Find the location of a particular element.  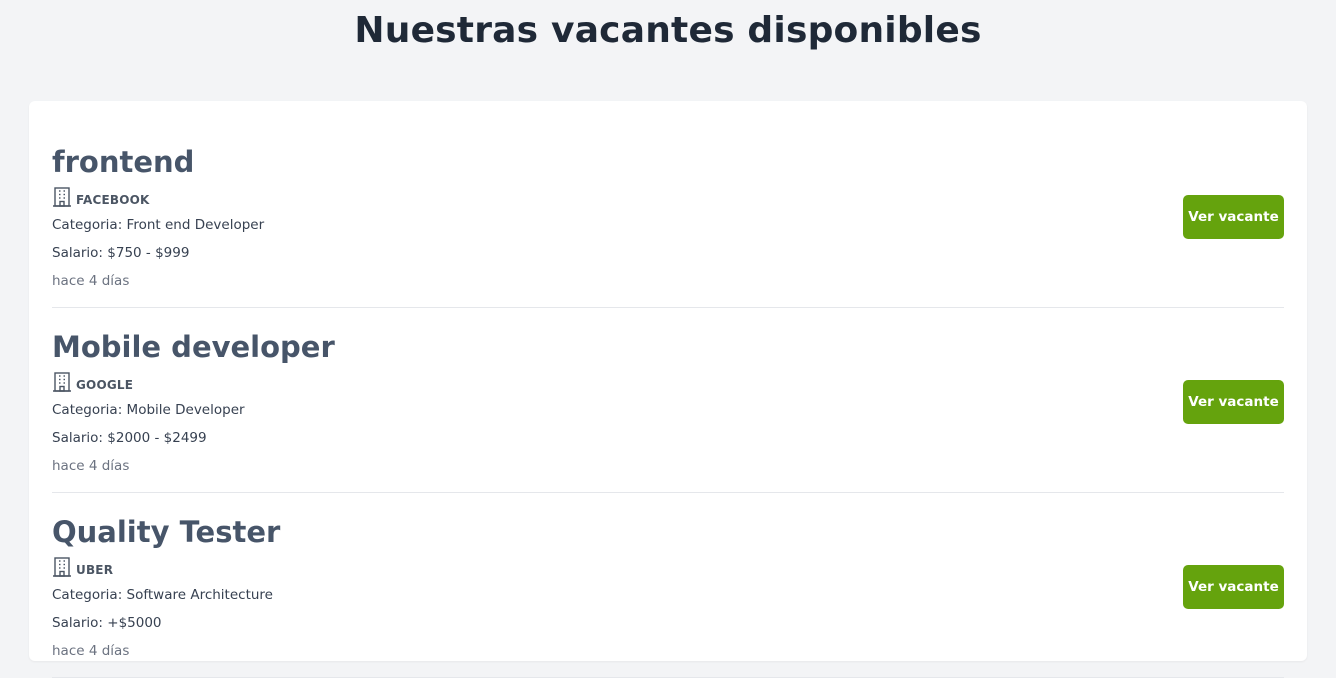

vacancy-category: Categoria: Software Architecture is located at coordinates (162, 595).